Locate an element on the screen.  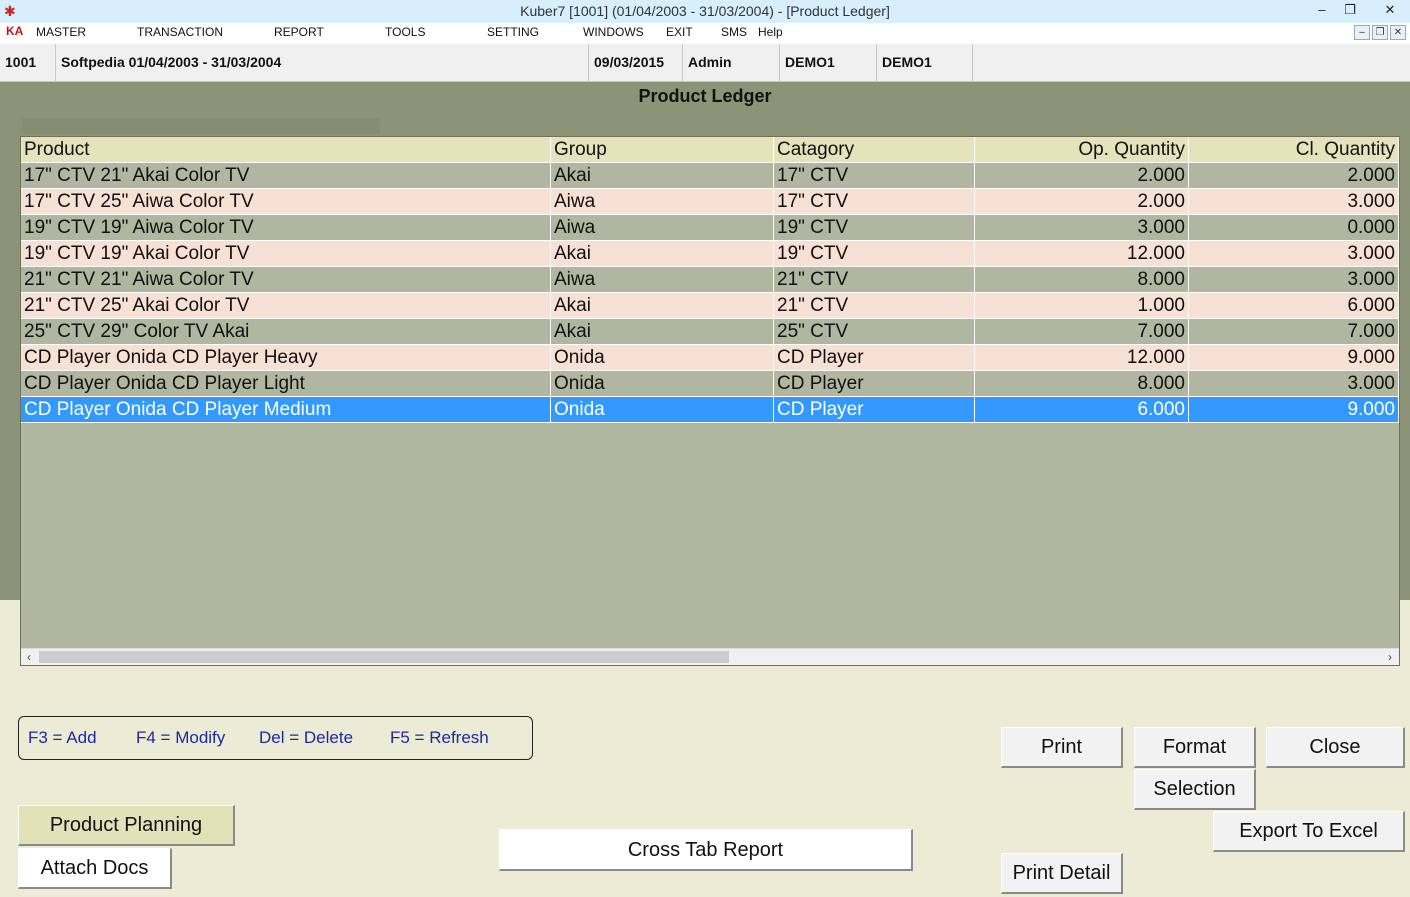
menu-report: REPORT is located at coordinates (299, 32).